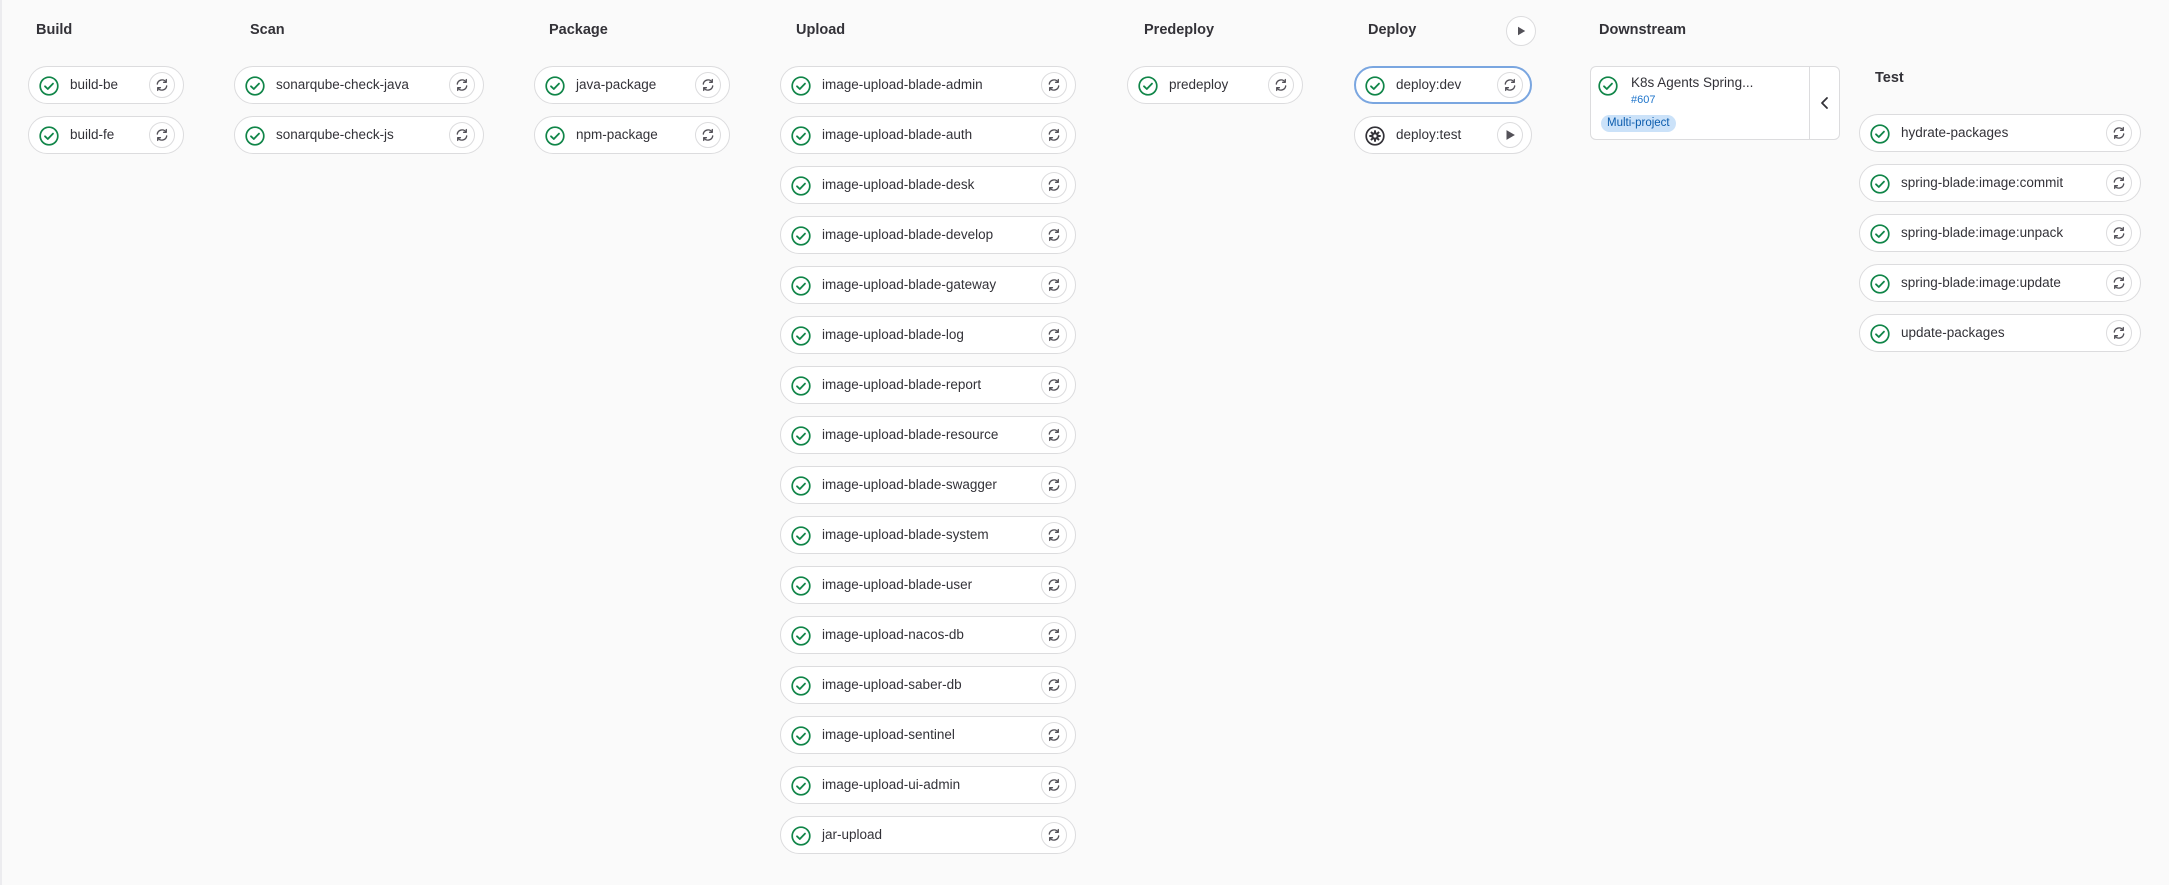 This screenshot has width=2169, height=885. What do you see at coordinates (928, 135) in the screenshot?
I see `job-image-upload-blade-auth: image-upload-blade-auth` at bounding box center [928, 135].